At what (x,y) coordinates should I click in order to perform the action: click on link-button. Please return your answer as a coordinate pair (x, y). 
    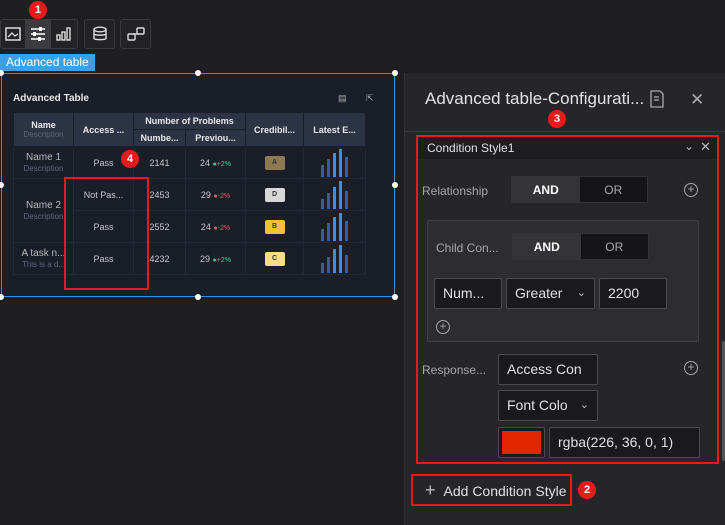
    Looking at the image, I should click on (135, 34).